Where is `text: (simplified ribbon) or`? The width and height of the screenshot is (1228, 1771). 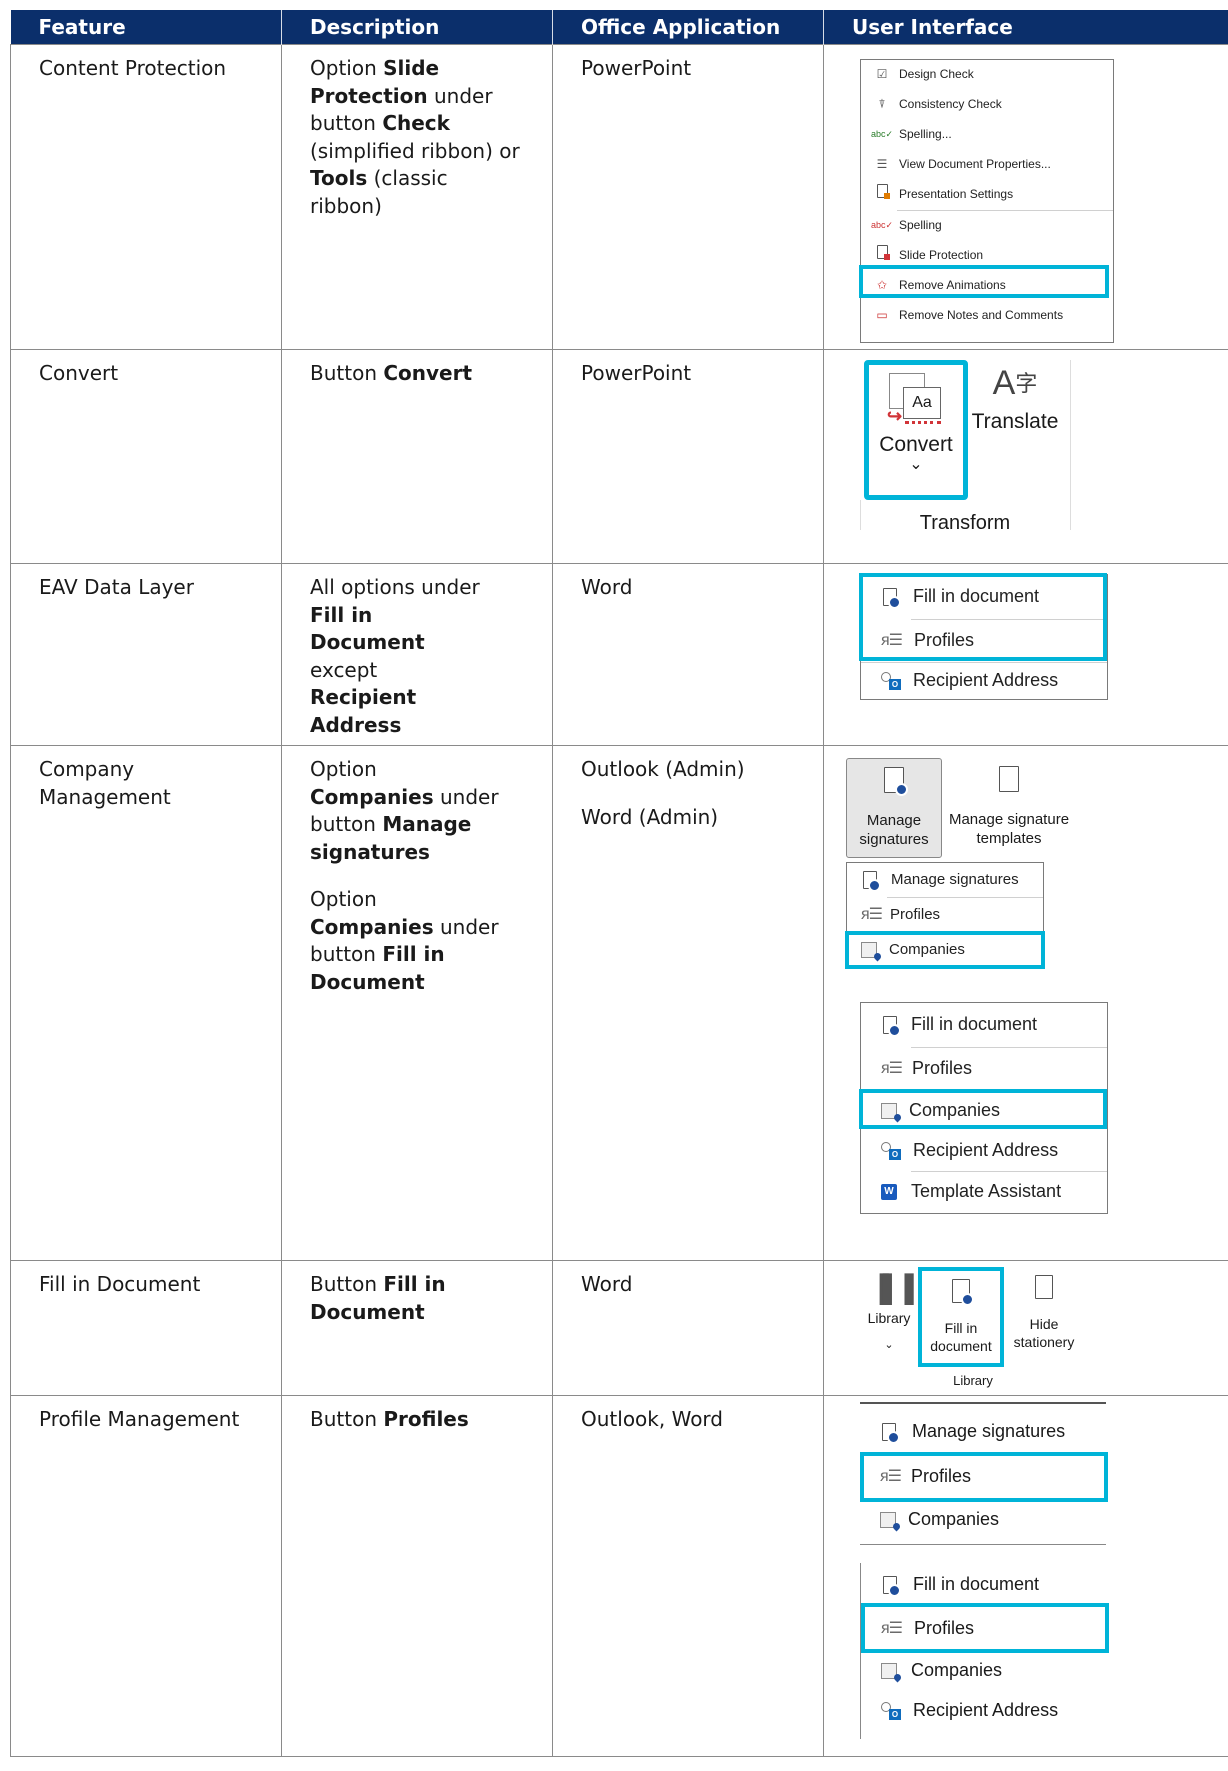
text: (simplified ribbon) or is located at coordinates (415, 150).